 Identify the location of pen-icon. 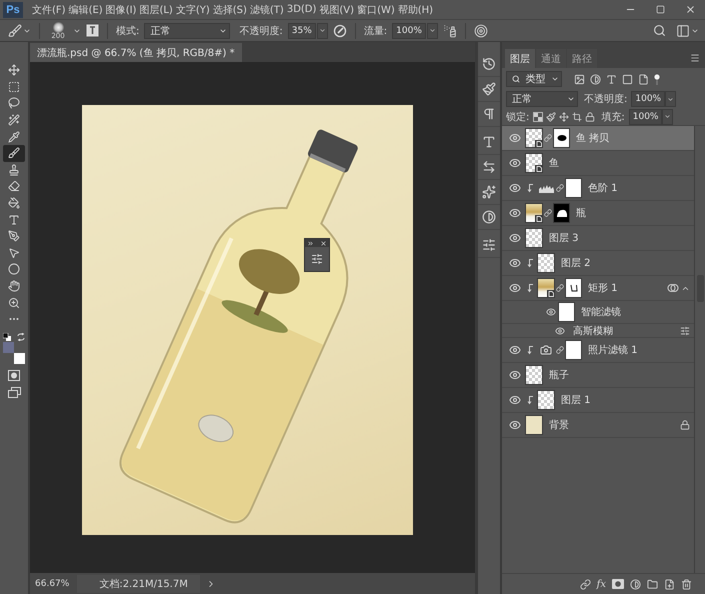
(14, 236).